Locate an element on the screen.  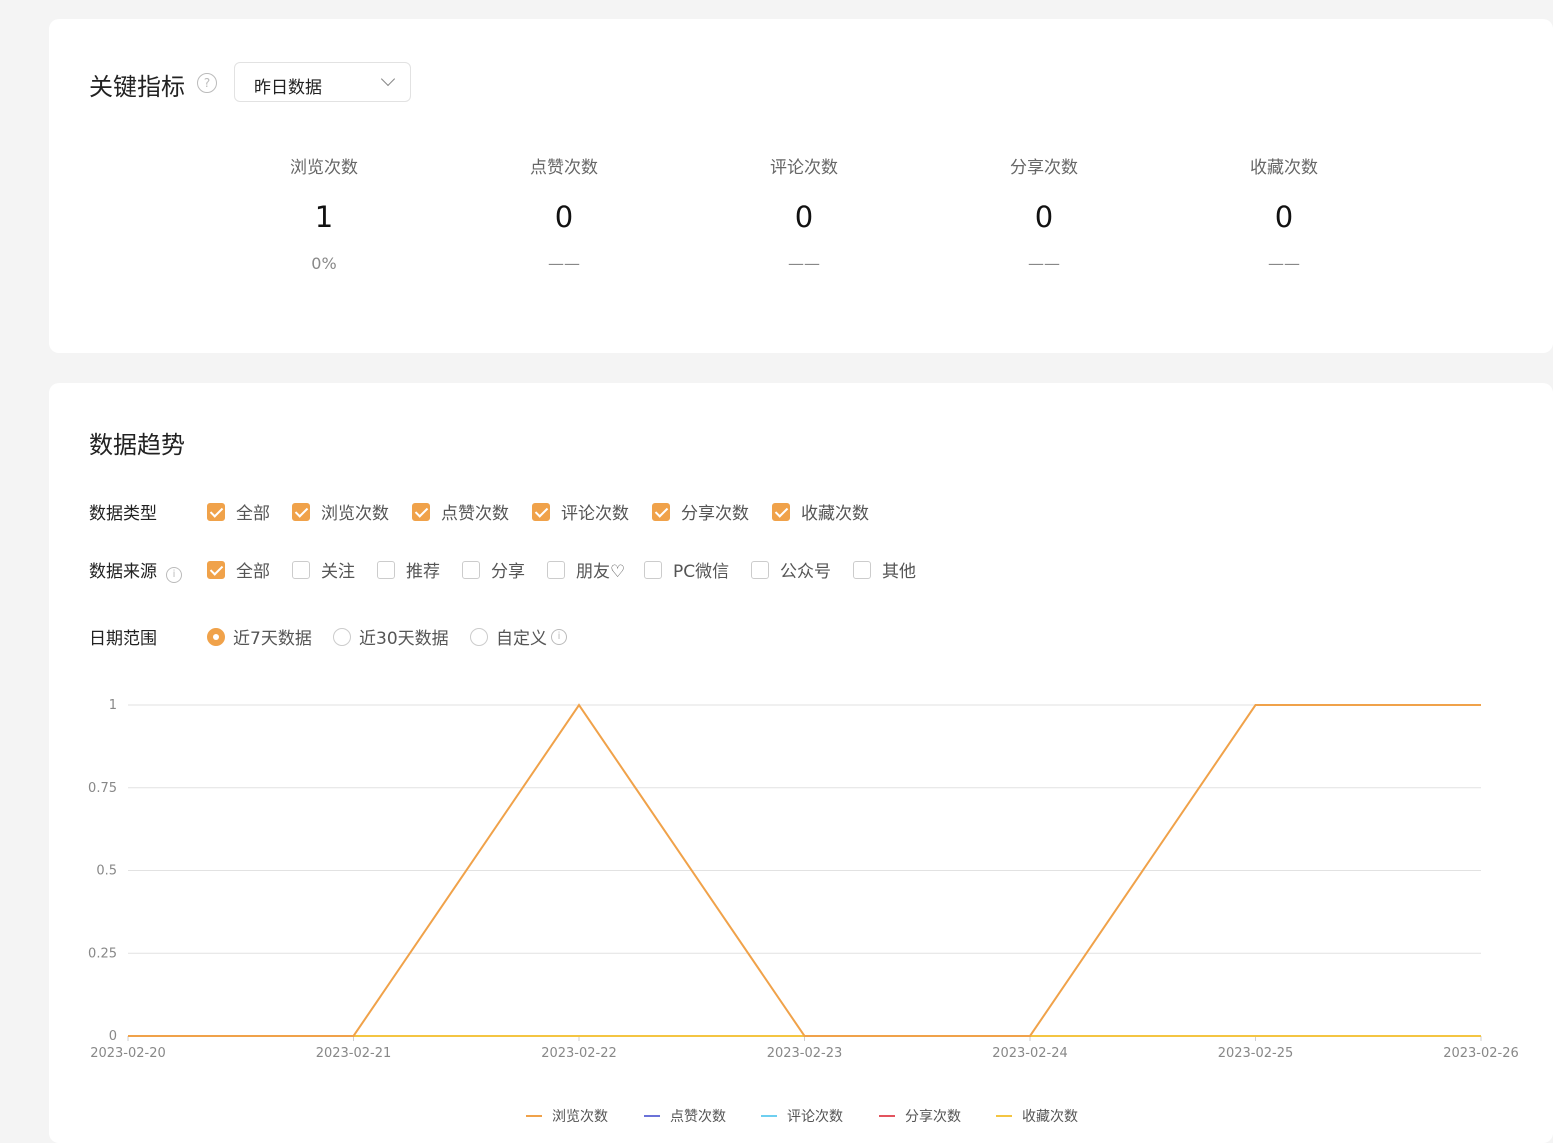
y-tick-label: 0.25 is located at coordinates (102, 953).